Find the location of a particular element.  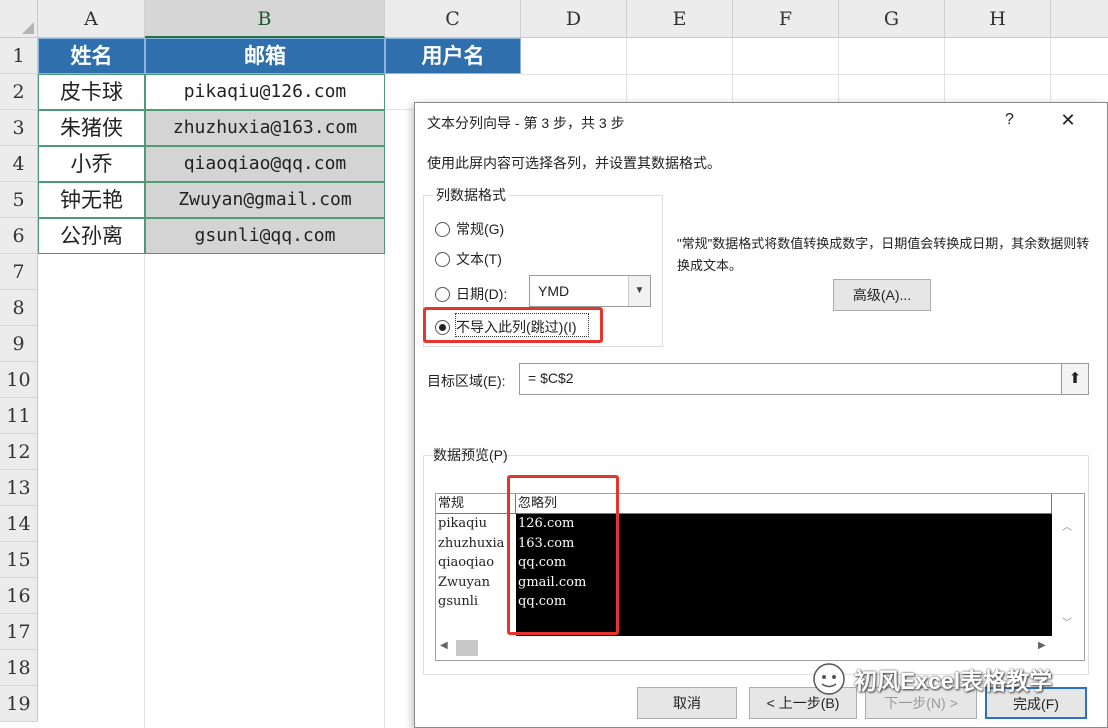

row-header-18: 18 is located at coordinates (19, 668).